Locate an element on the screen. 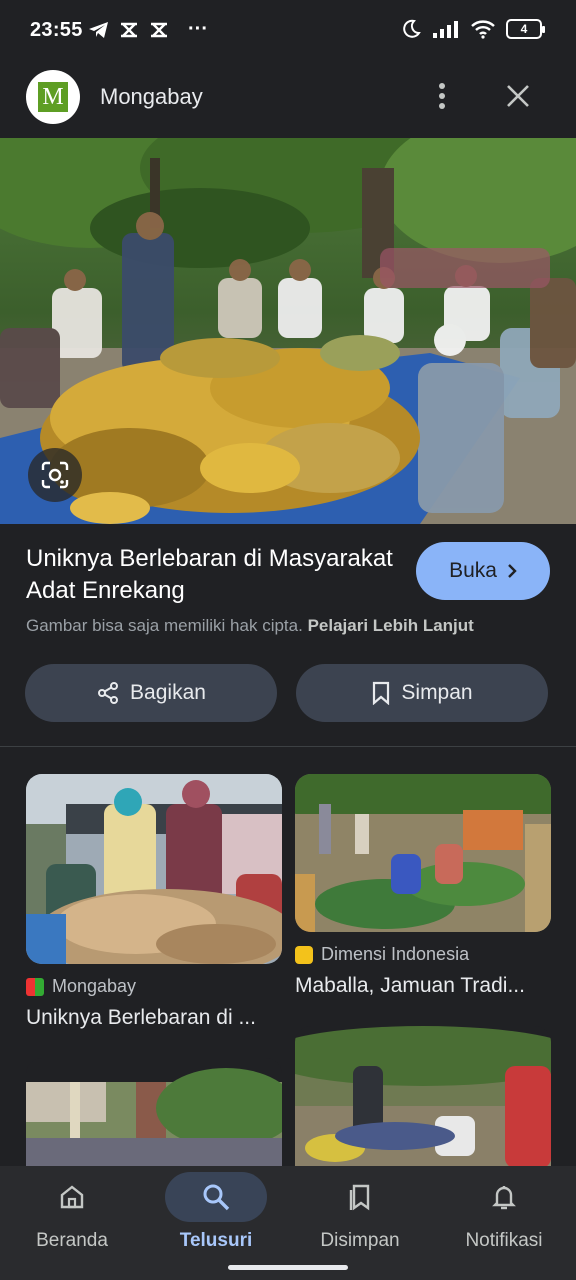 The image size is (576, 1280). telegram-icon is located at coordinates (98, 29).